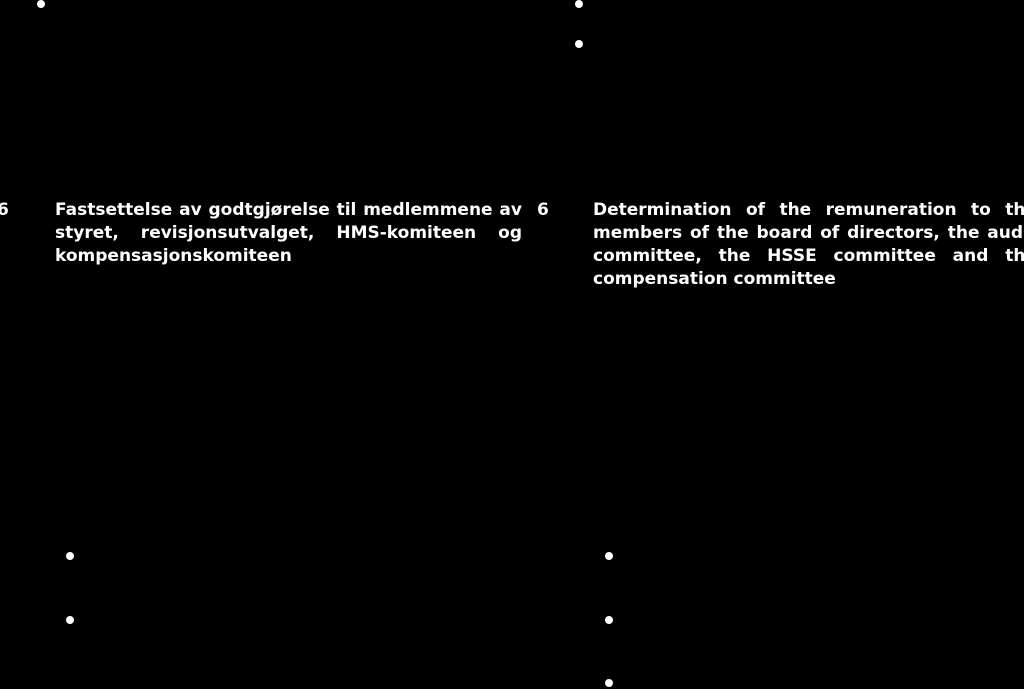  I want to click on bullet-dot-lower-right-third, so click(609, 683).